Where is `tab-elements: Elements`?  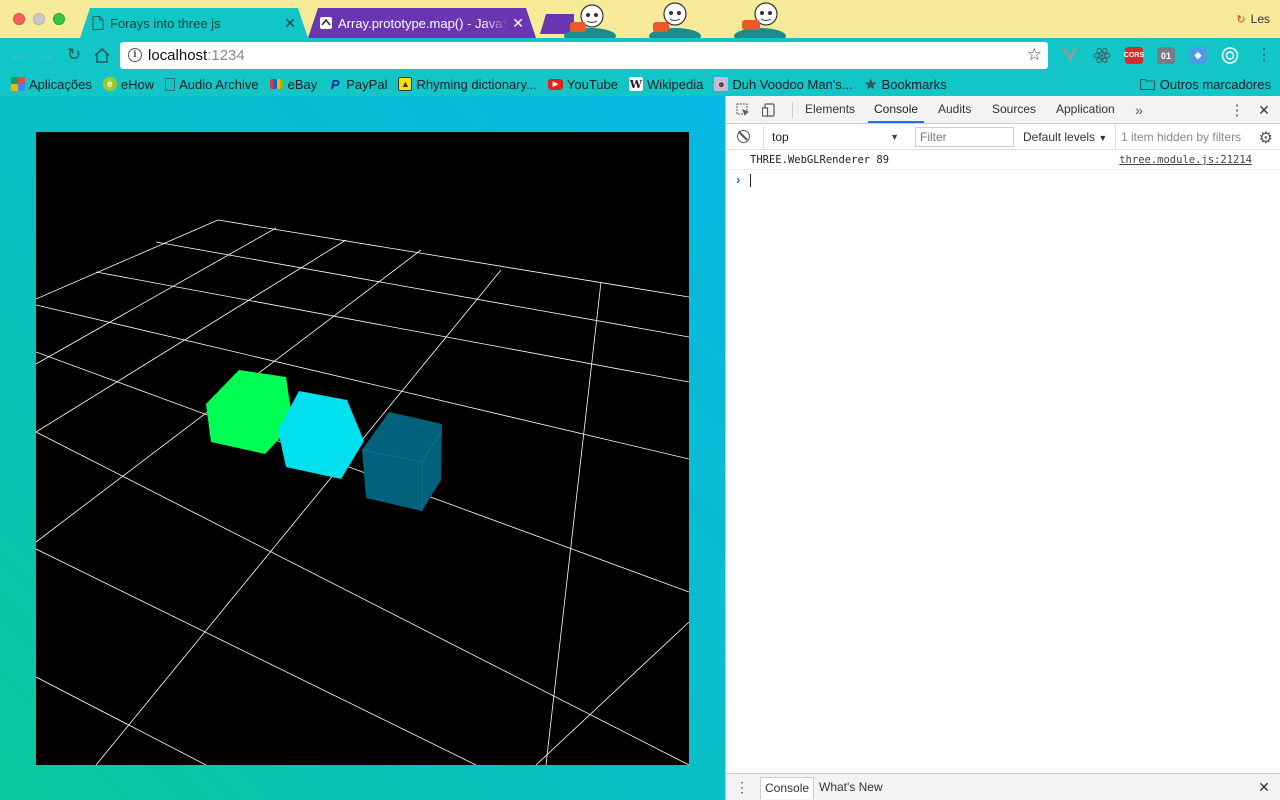
tab-elements: Elements is located at coordinates (830, 109).